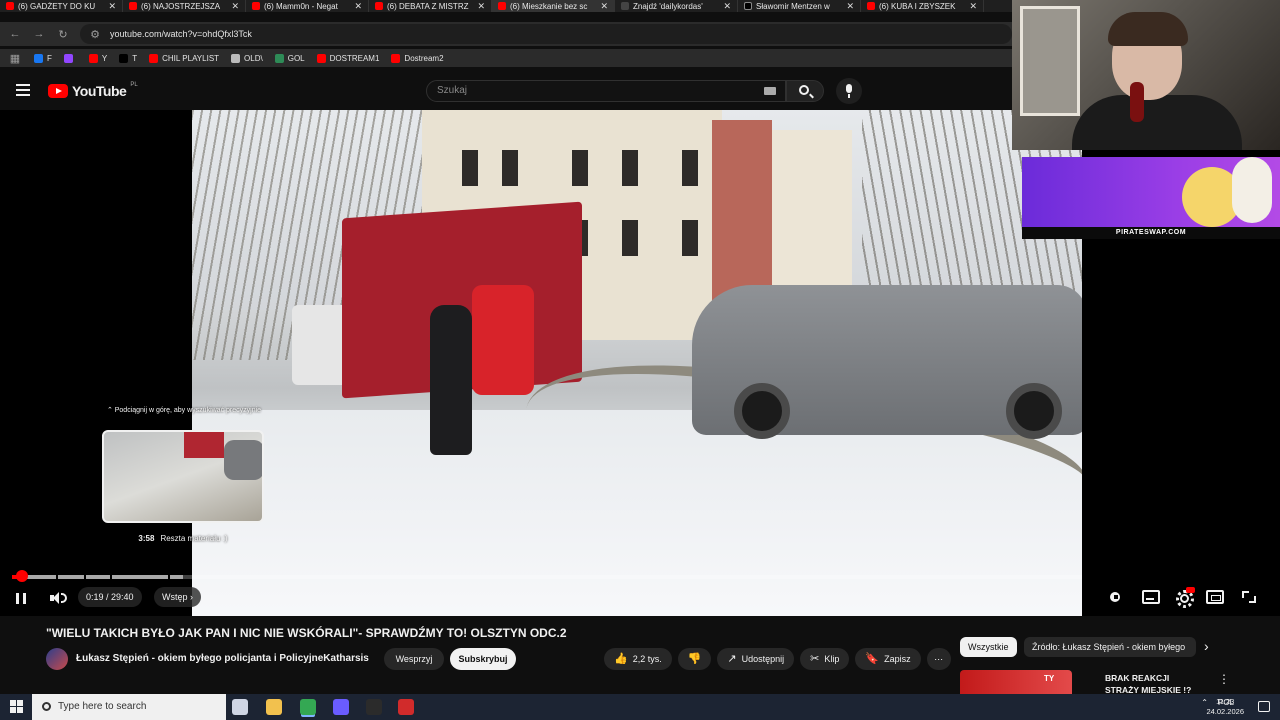 This screenshot has width=1280, height=720. I want to click on keyboard-icon, so click(770, 91).